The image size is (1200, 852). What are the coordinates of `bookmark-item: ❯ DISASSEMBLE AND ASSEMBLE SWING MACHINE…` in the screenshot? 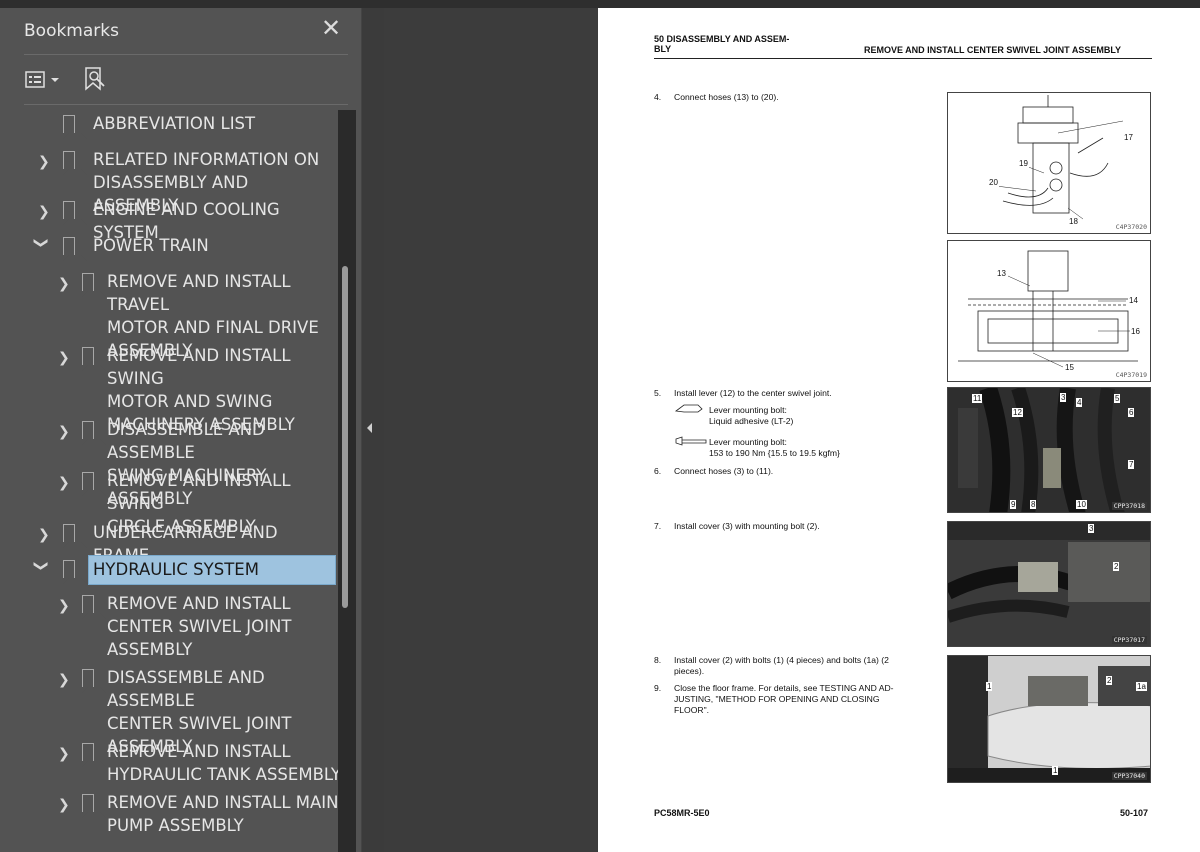 It's located at (169, 463).